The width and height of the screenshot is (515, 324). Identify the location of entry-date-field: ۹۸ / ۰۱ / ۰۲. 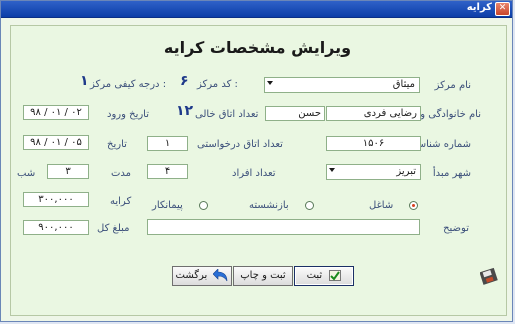
(56, 112).